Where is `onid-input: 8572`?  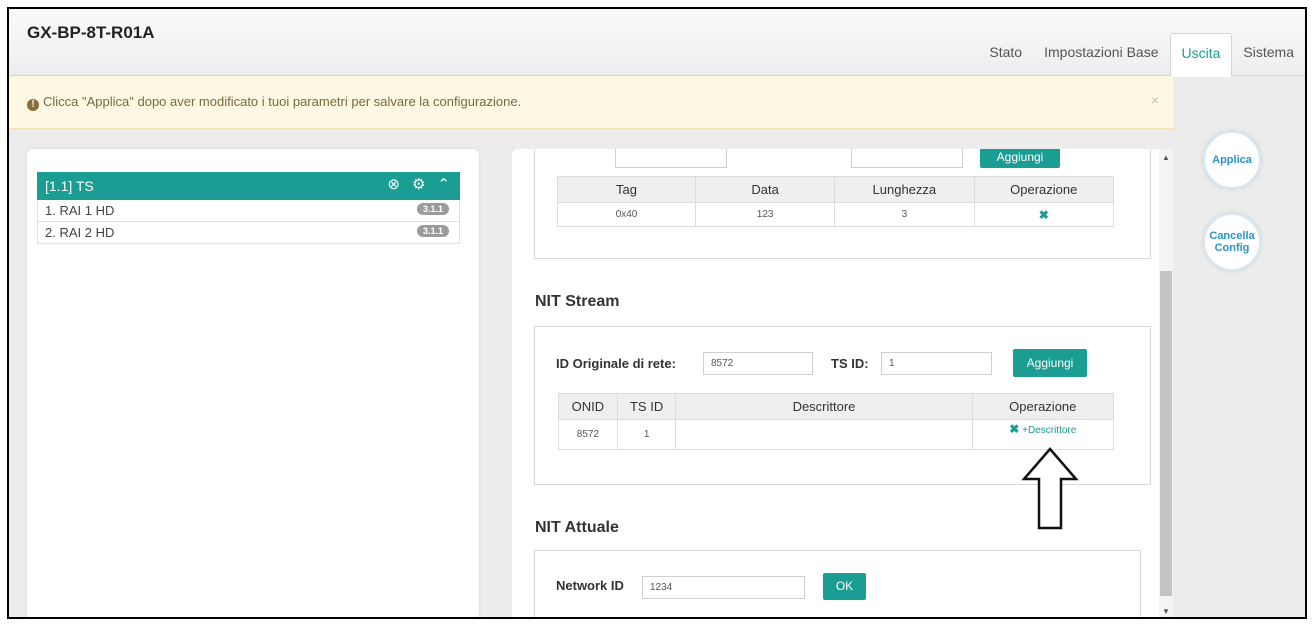 onid-input: 8572 is located at coordinates (758, 363).